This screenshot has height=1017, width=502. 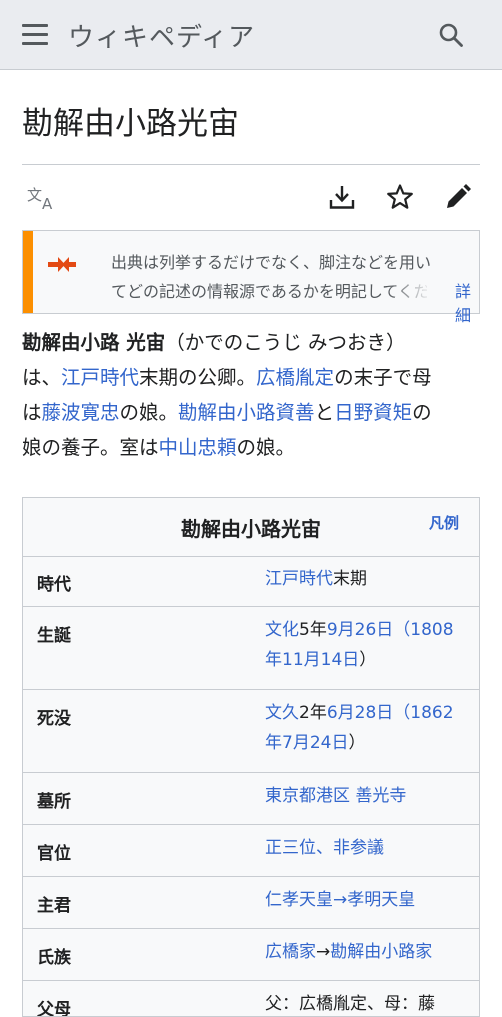 What do you see at coordinates (54, 906) in the screenshot?
I see `row-label: 主君` at bounding box center [54, 906].